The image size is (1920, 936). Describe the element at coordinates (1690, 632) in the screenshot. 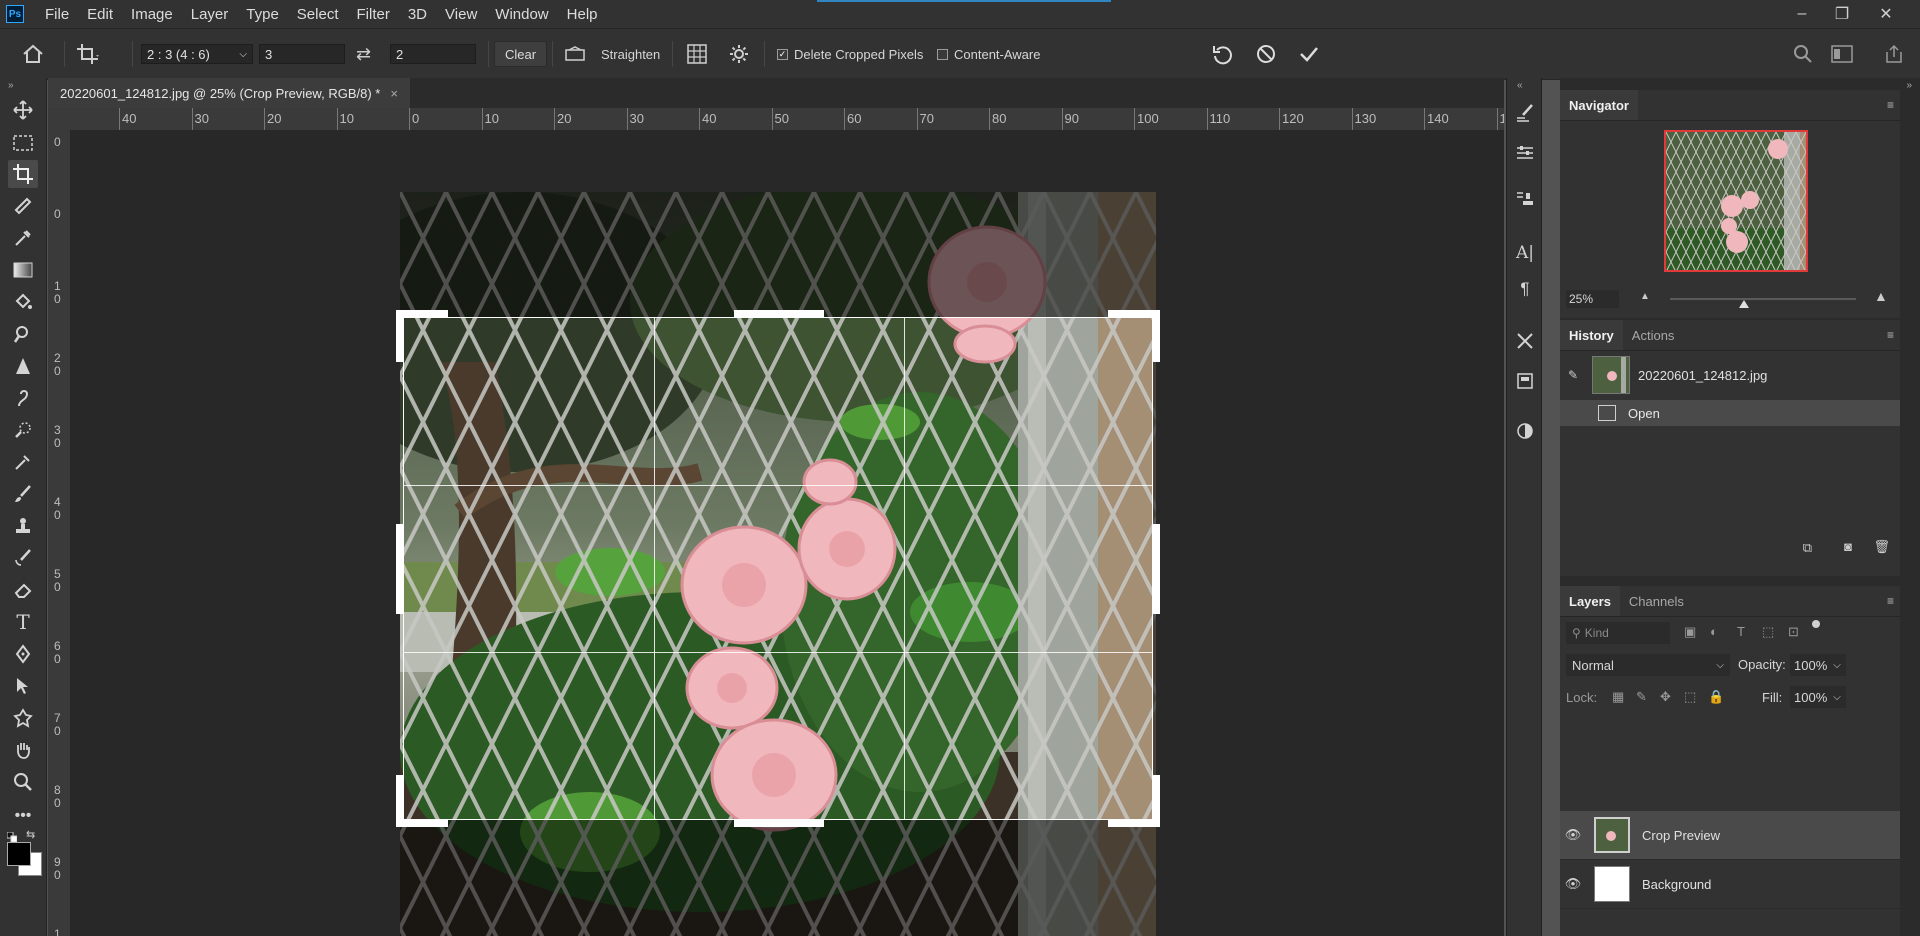

I see `filter-pixel-icon: ▣` at that location.